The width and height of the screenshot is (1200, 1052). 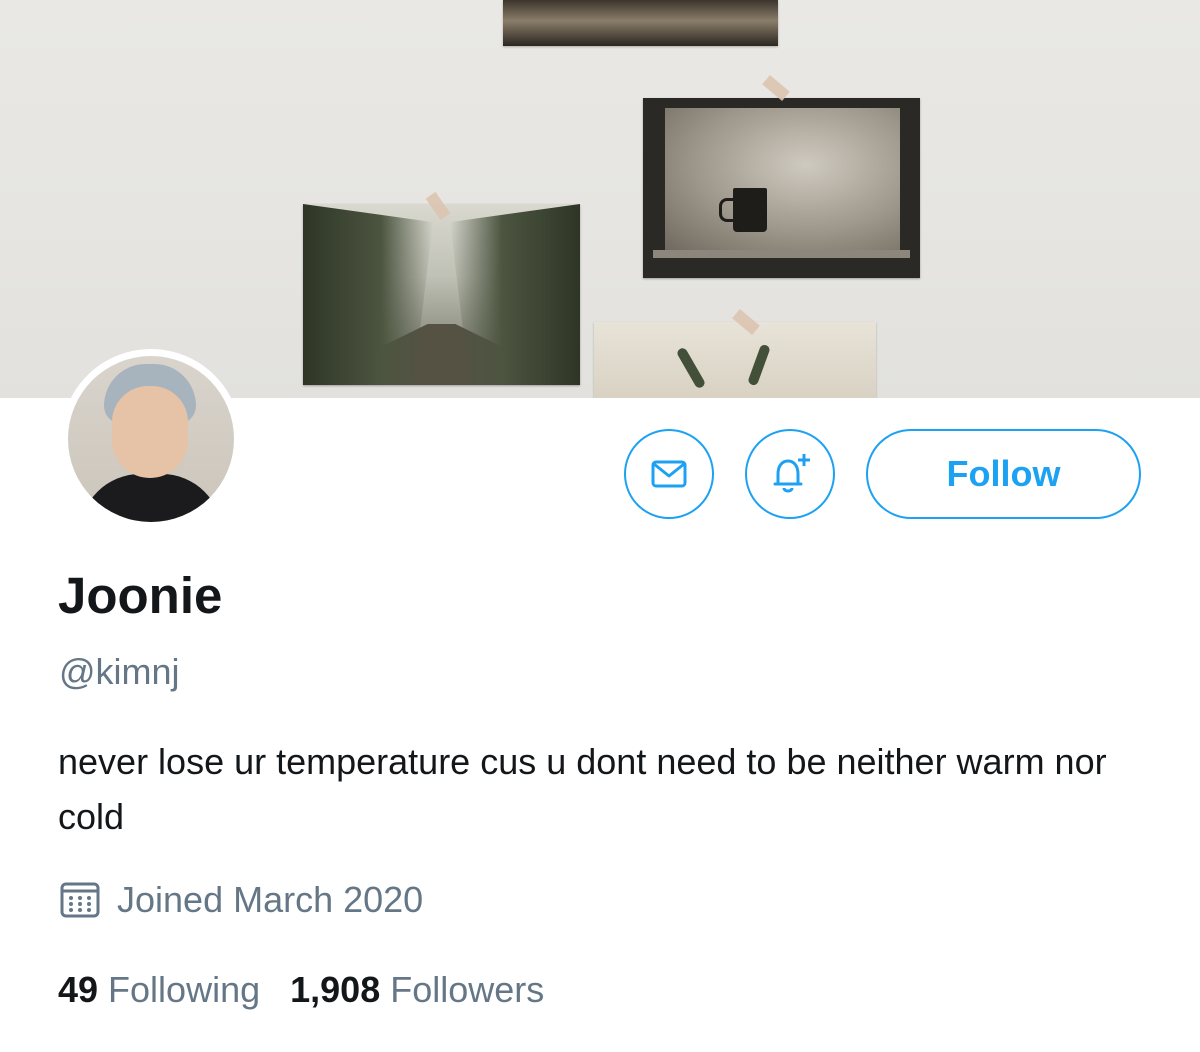 I want to click on profile-stats: 49 Following 1,908 Followers, so click(x=316, y=990).